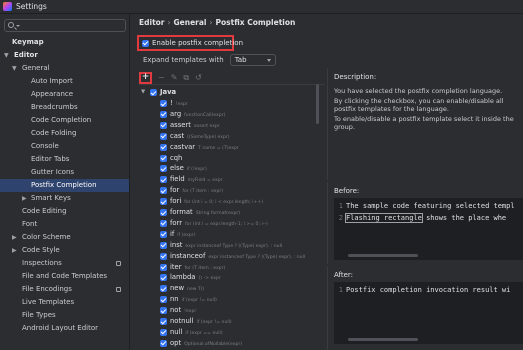 Image resolution: width=523 pixels, height=350 pixels. Describe the element at coordinates (232, 158) in the screenshot. I see `template-row: cqh` at that location.